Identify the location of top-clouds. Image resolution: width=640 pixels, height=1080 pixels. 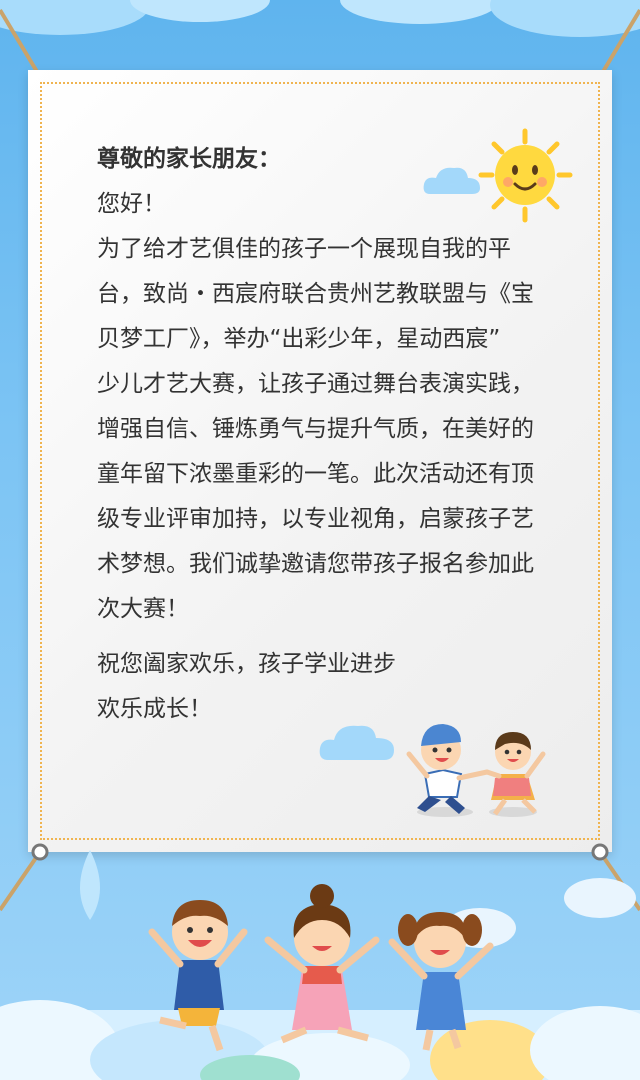
(320, 18).